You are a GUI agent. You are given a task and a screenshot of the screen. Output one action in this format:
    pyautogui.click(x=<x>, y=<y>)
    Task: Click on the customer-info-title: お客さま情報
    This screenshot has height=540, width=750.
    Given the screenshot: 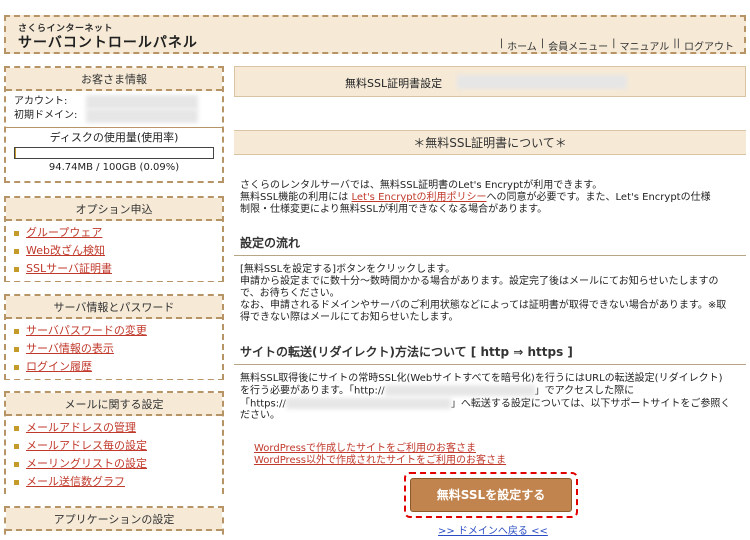 What is the action you would take?
    pyautogui.click(x=114, y=79)
    